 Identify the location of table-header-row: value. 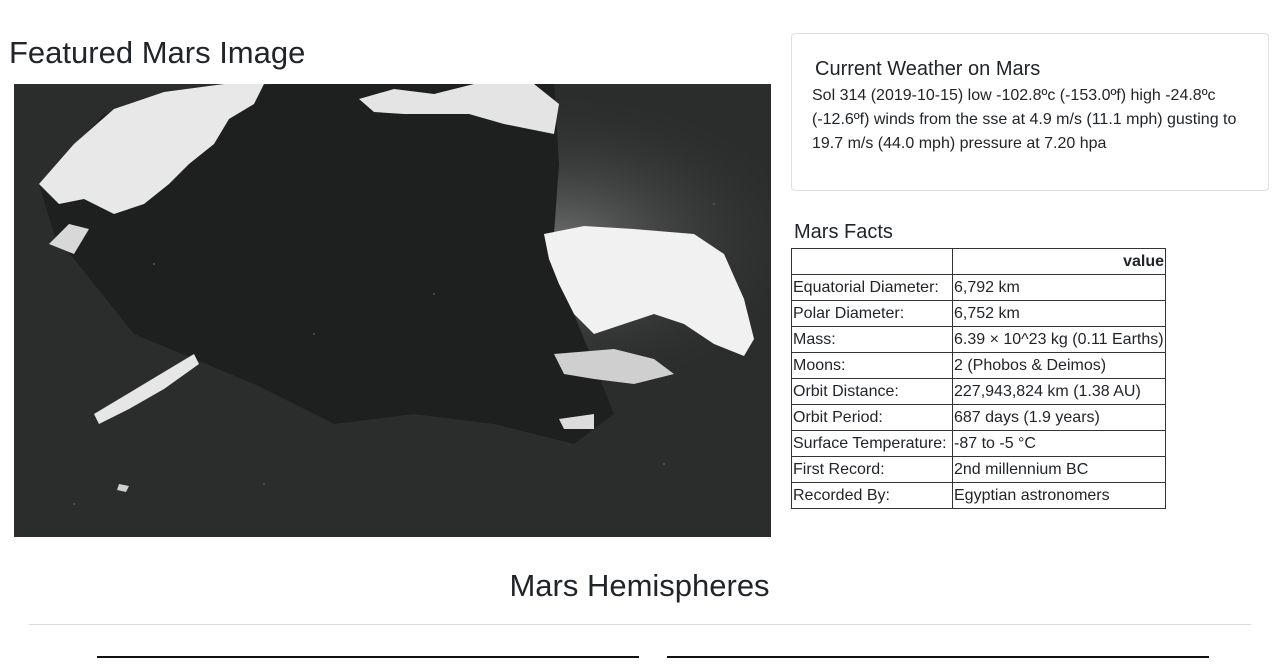
(978, 261).